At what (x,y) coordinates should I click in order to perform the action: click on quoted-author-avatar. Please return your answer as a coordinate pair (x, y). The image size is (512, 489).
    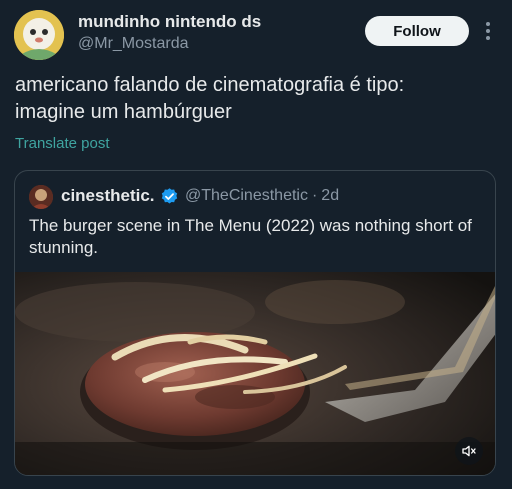
    Looking at the image, I should click on (41, 197).